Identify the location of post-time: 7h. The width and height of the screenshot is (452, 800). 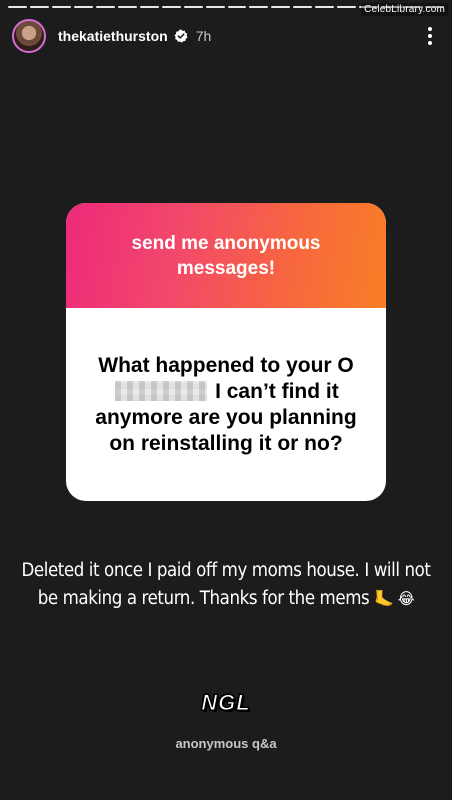
(203, 36).